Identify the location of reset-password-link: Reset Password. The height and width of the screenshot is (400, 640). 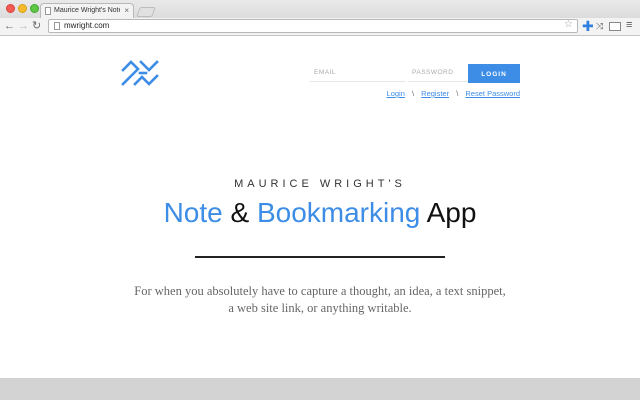
(492, 93).